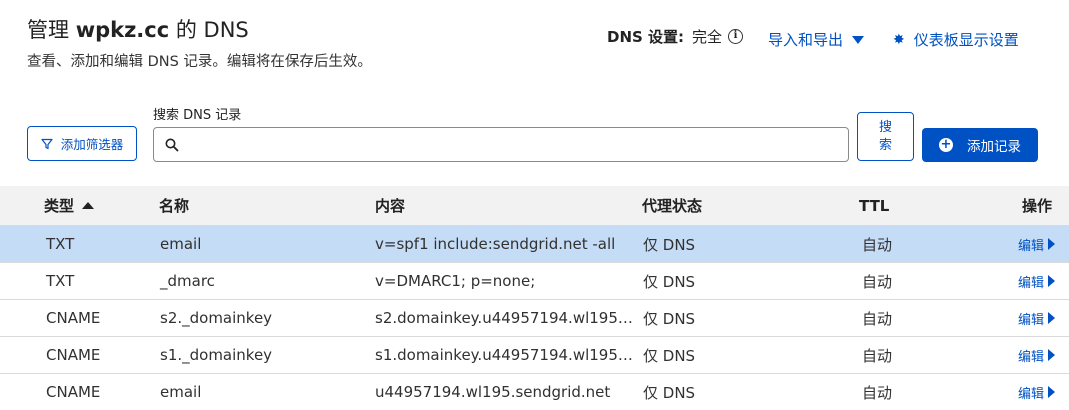  What do you see at coordinates (216, 318) in the screenshot?
I see `record-name: s2._domainkey` at bounding box center [216, 318].